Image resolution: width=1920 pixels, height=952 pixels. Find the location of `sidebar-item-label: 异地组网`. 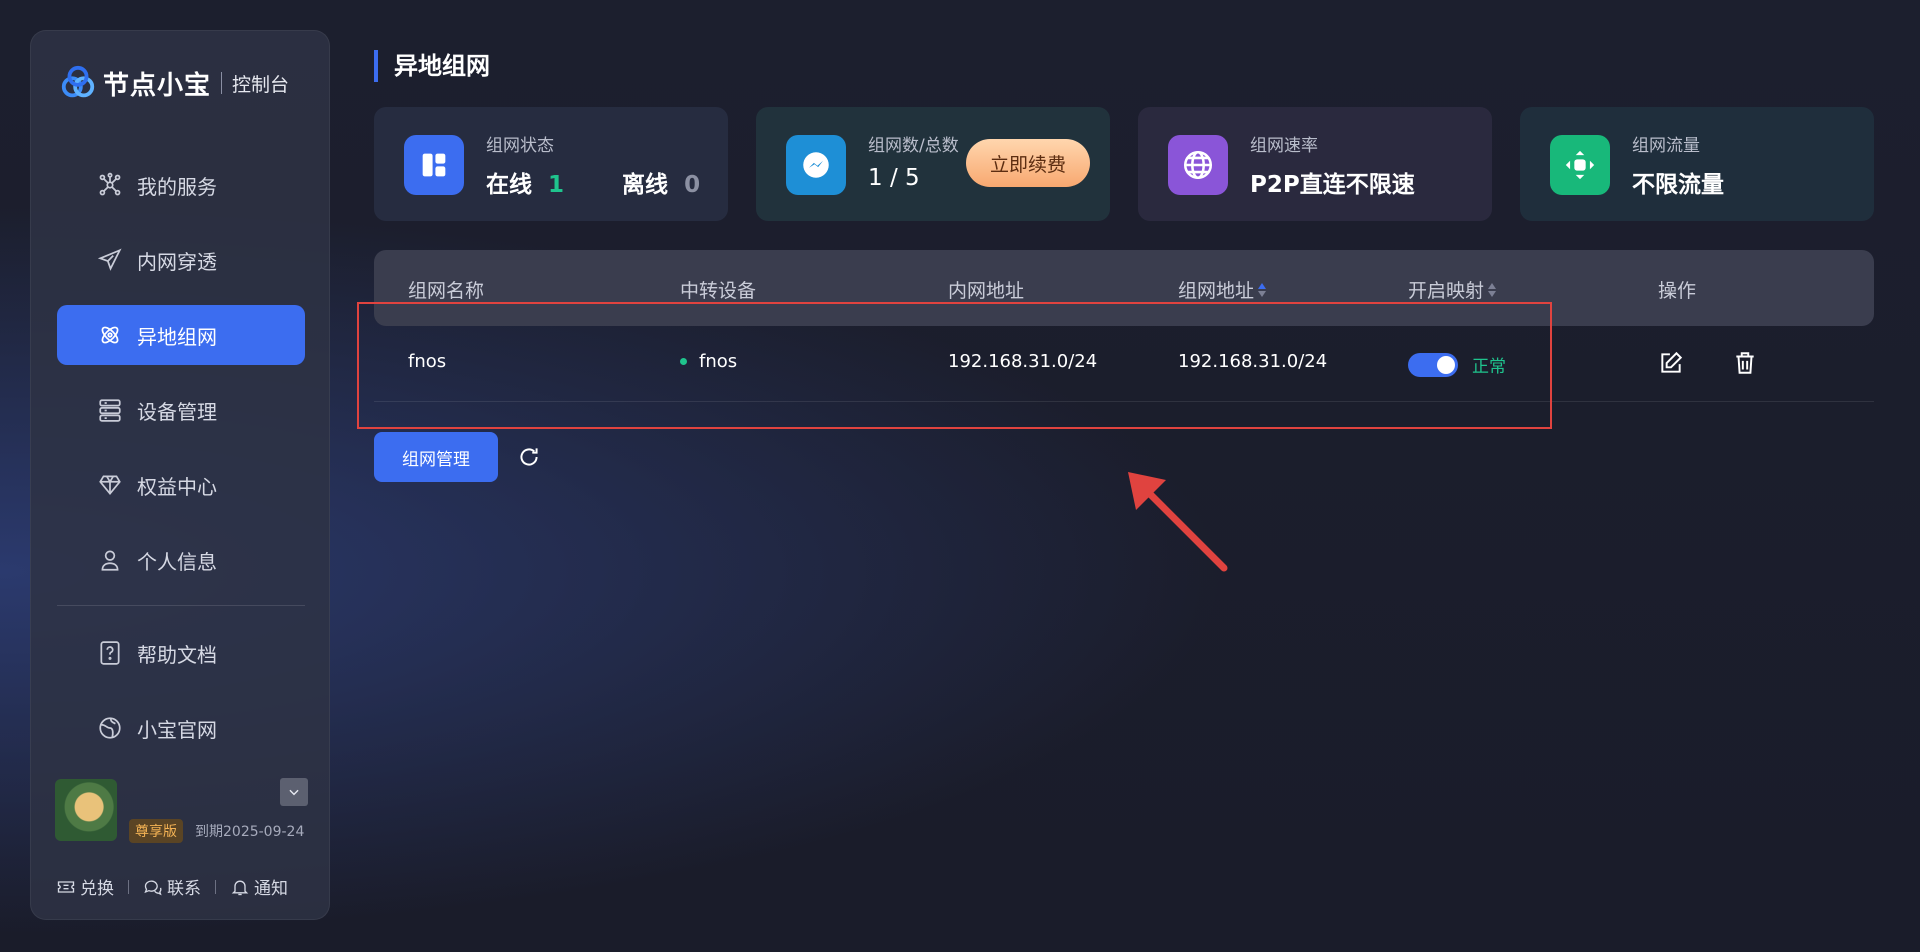

sidebar-item-label: 异地组网 is located at coordinates (177, 336).